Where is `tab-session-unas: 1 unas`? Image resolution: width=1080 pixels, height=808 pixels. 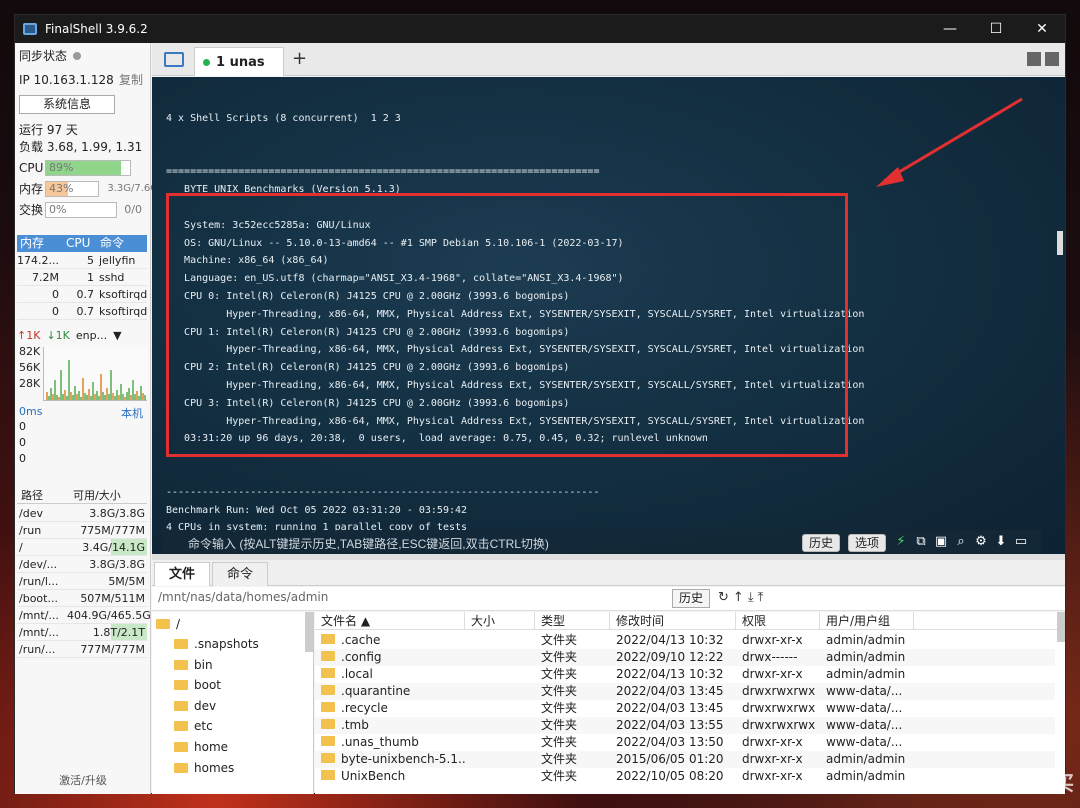
tab-session-unas: 1 unas is located at coordinates (239, 61).